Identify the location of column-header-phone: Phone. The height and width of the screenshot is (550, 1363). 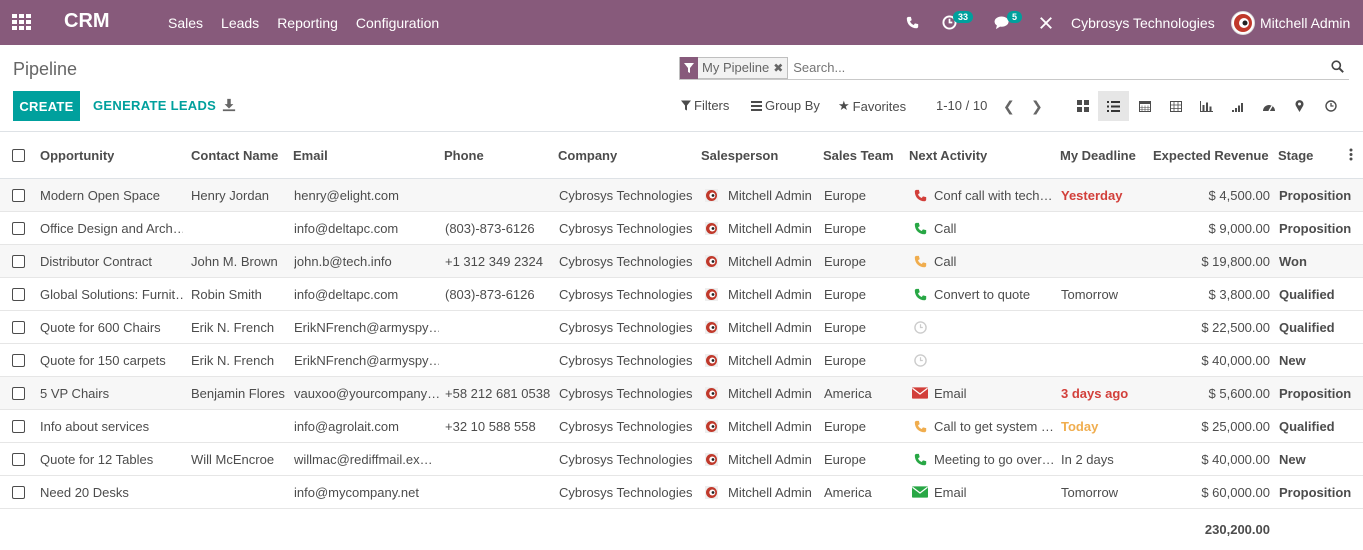
(464, 155).